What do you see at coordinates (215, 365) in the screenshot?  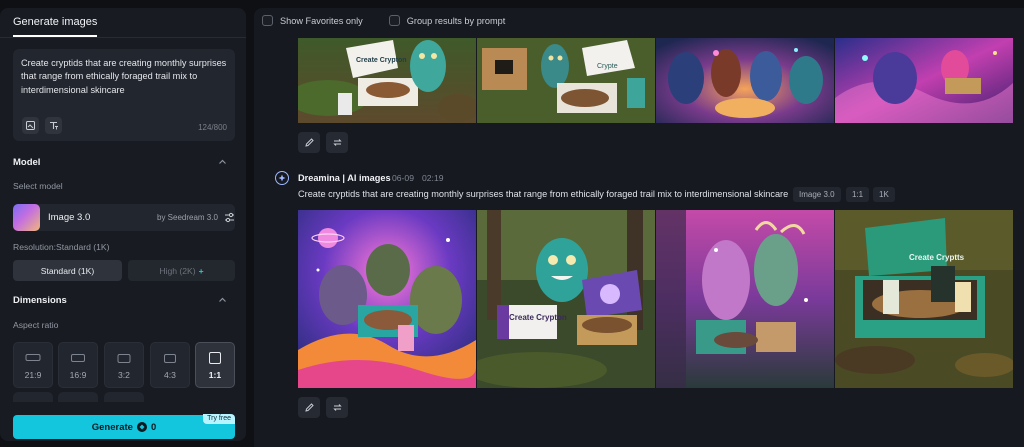 I see `ratio-1-1-button: 1:1` at bounding box center [215, 365].